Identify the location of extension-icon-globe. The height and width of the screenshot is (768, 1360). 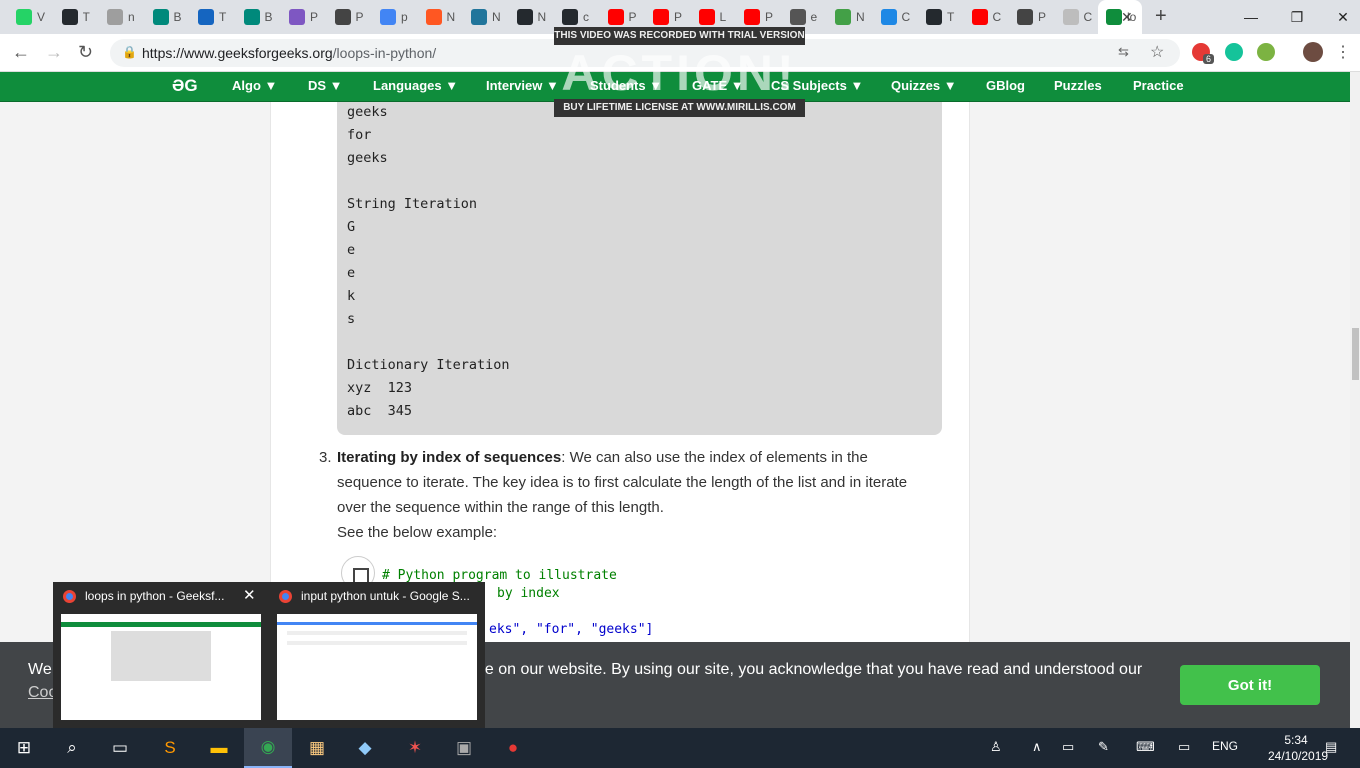
(1266, 52).